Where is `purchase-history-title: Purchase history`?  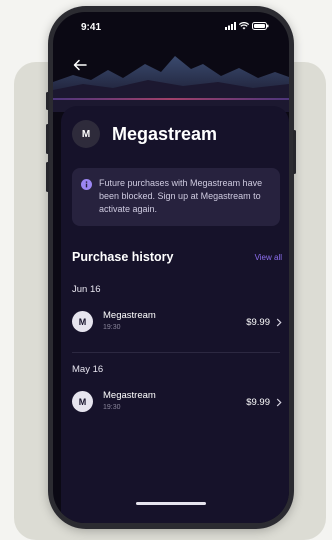
purchase-history-title: Purchase history is located at coordinates (123, 257).